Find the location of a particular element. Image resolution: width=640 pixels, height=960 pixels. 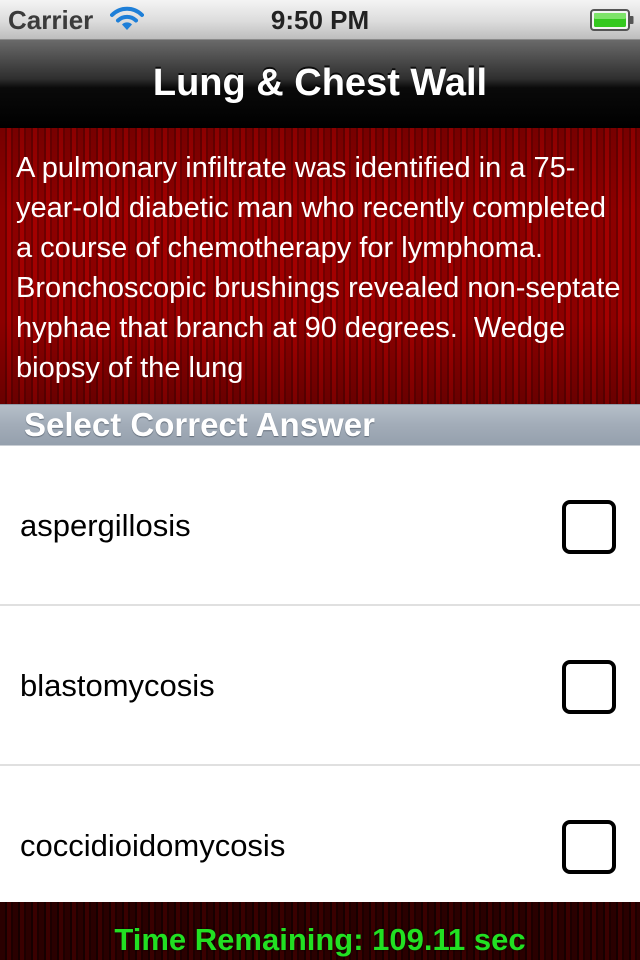

timer-bar: Time Remaining: 109.11 sec is located at coordinates (320, 931).